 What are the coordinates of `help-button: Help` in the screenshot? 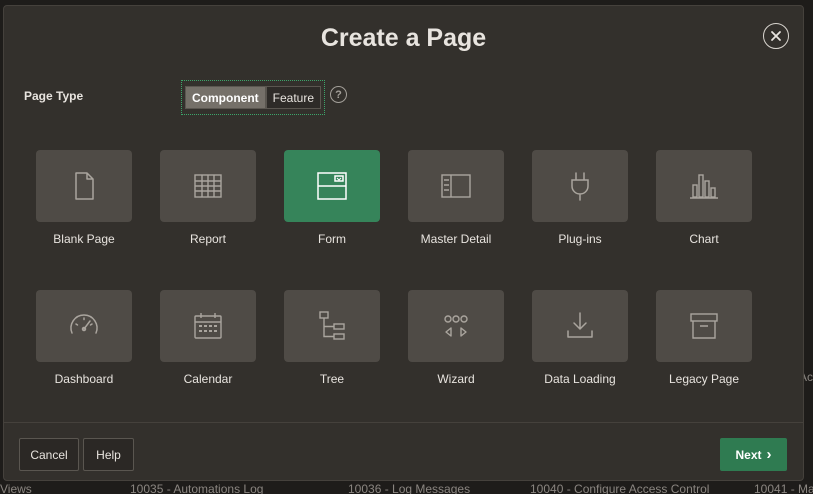 It's located at (108, 454).